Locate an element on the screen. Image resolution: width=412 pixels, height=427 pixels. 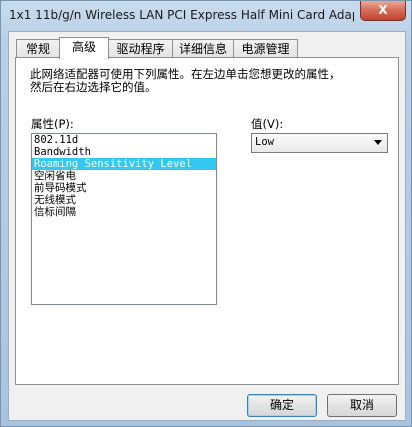
ok-button: 确定 is located at coordinates (282, 405).